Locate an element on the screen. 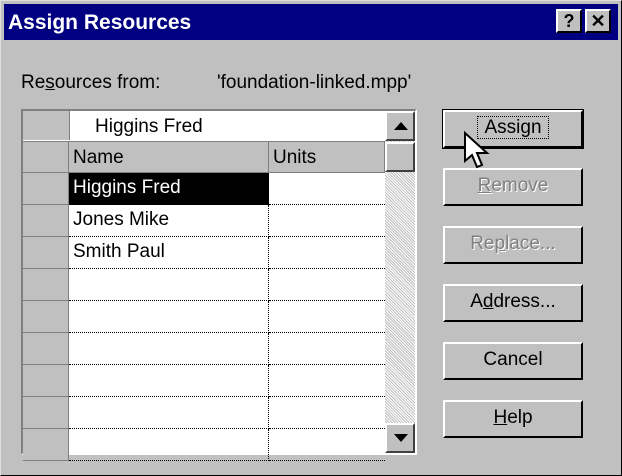  scroll-thumb is located at coordinates (400, 157).